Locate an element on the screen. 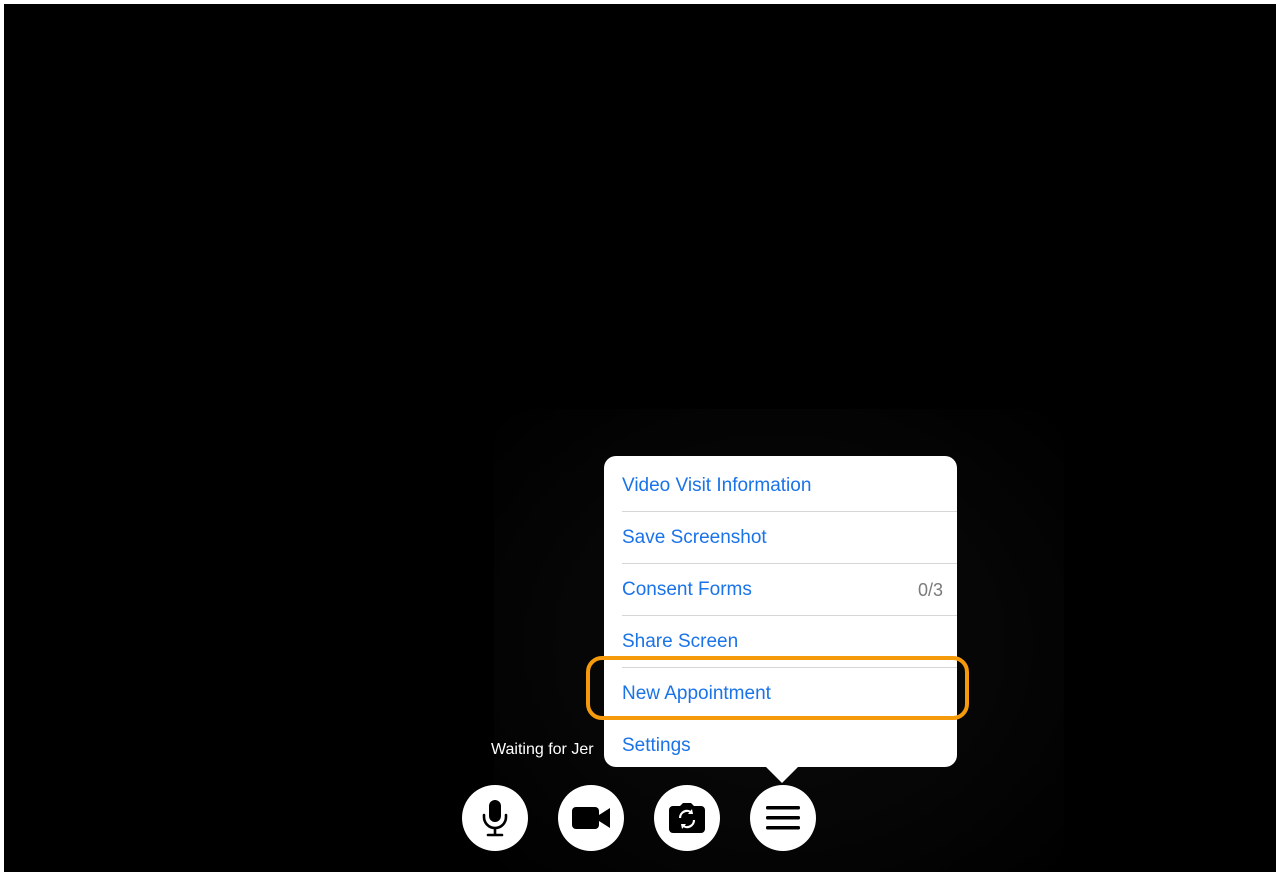  video-camera-button is located at coordinates (591, 818).